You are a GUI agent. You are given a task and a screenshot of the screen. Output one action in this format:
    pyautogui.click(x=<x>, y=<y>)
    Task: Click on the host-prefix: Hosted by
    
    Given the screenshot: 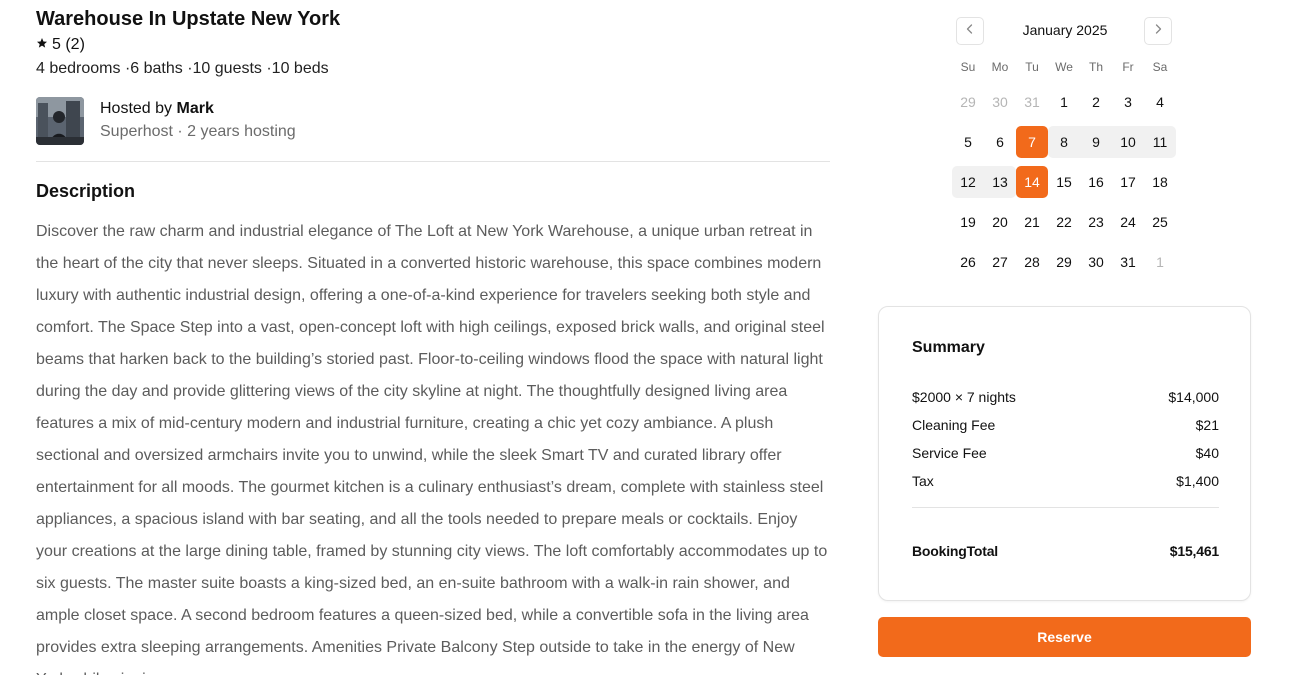 What is the action you would take?
    pyautogui.click(x=138, y=108)
    